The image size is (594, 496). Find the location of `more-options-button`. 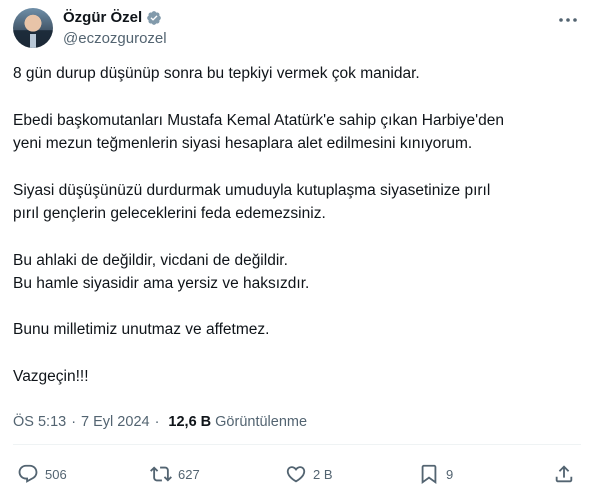

more-options-button is located at coordinates (568, 20).